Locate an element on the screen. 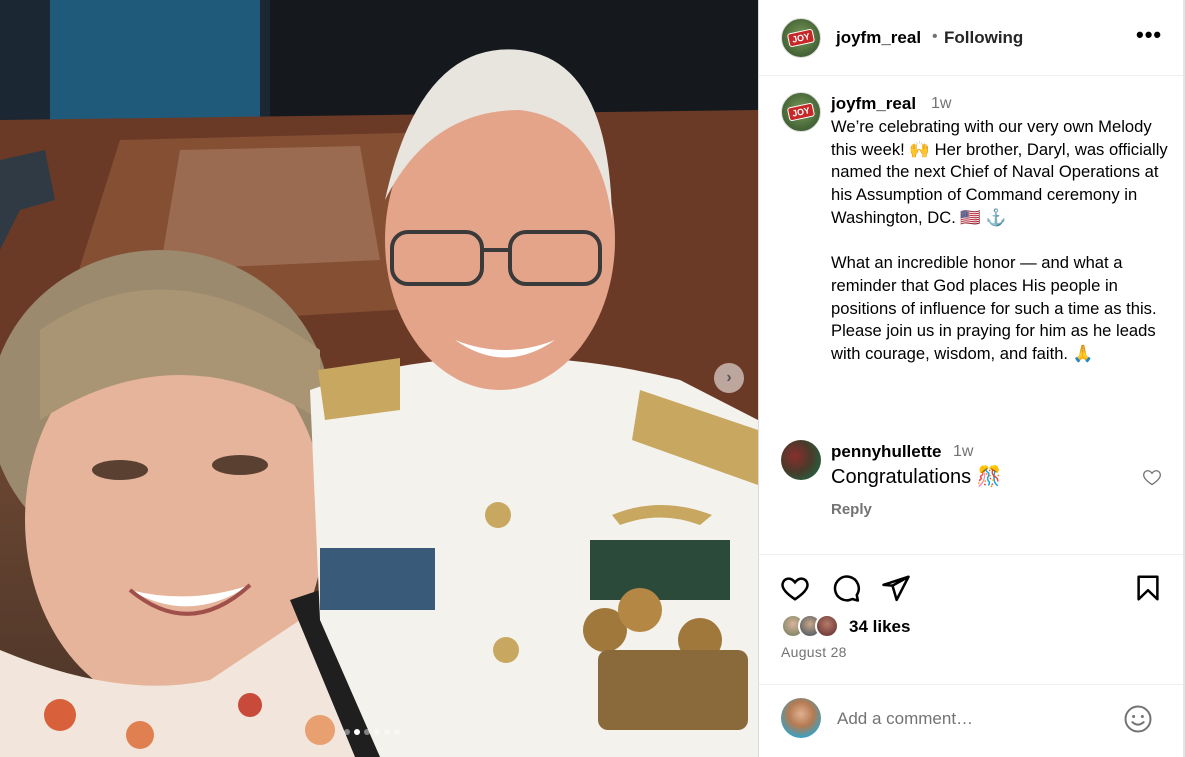 The width and height of the screenshot is (1185, 757). comment-timestamp: 1w is located at coordinates (963, 452).